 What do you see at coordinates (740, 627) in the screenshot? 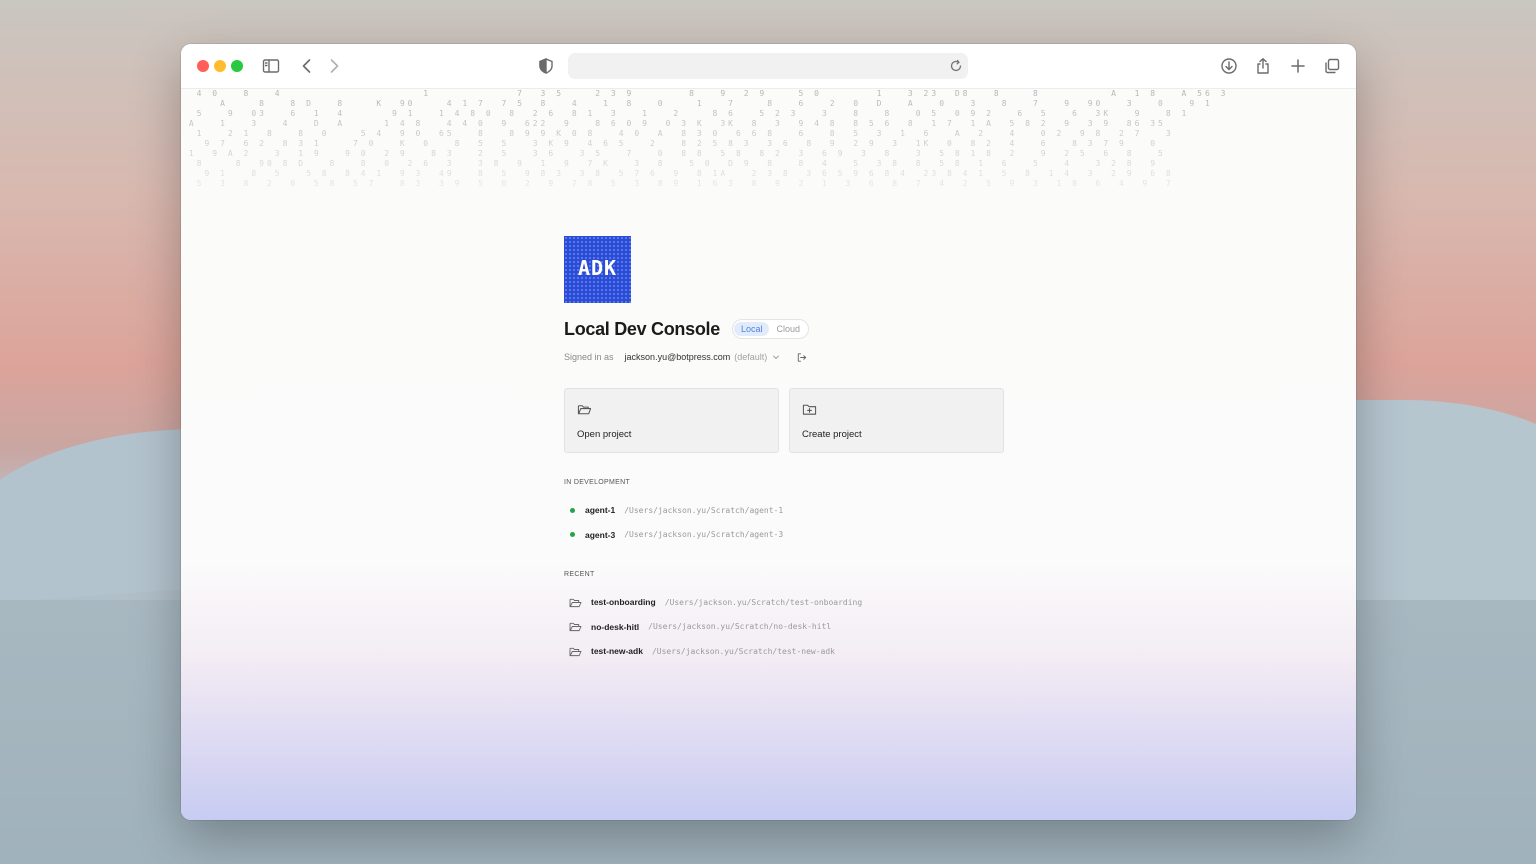
I see `project-path: /Users/jackson.yu/Scratch/no-desk-hitl` at bounding box center [740, 627].